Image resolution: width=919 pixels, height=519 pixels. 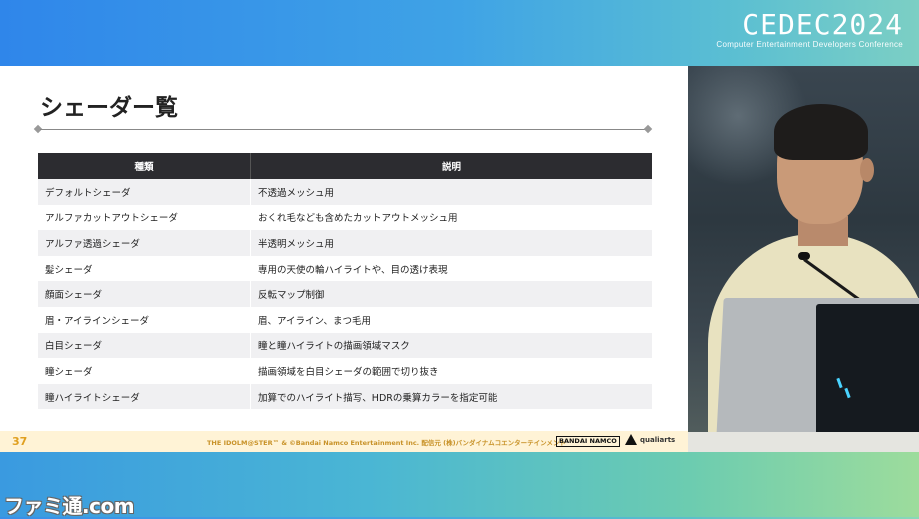 What do you see at coordinates (451, 243) in the screenshot?
I see `shader-description-cell: 半透明メッシュ用` at bounding box center [451, 243].